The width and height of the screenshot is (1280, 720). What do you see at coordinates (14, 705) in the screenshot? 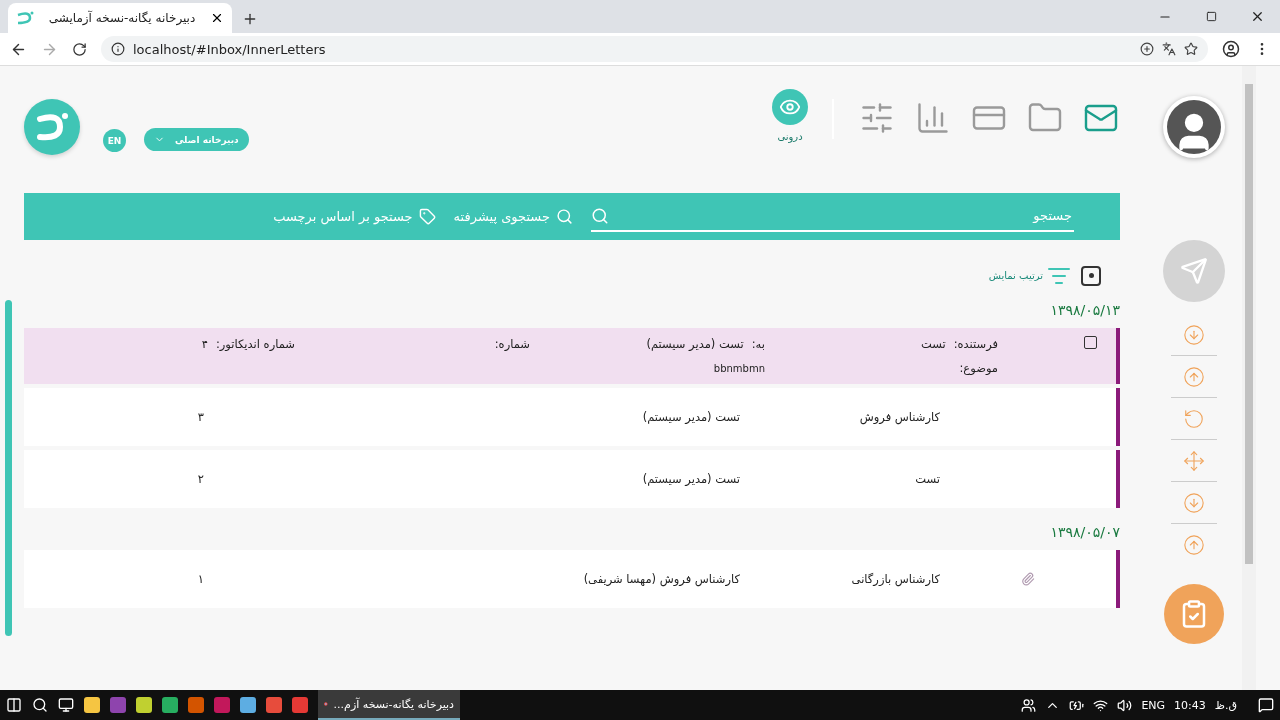
I see `start-icon` at bounding box center [14, 705].